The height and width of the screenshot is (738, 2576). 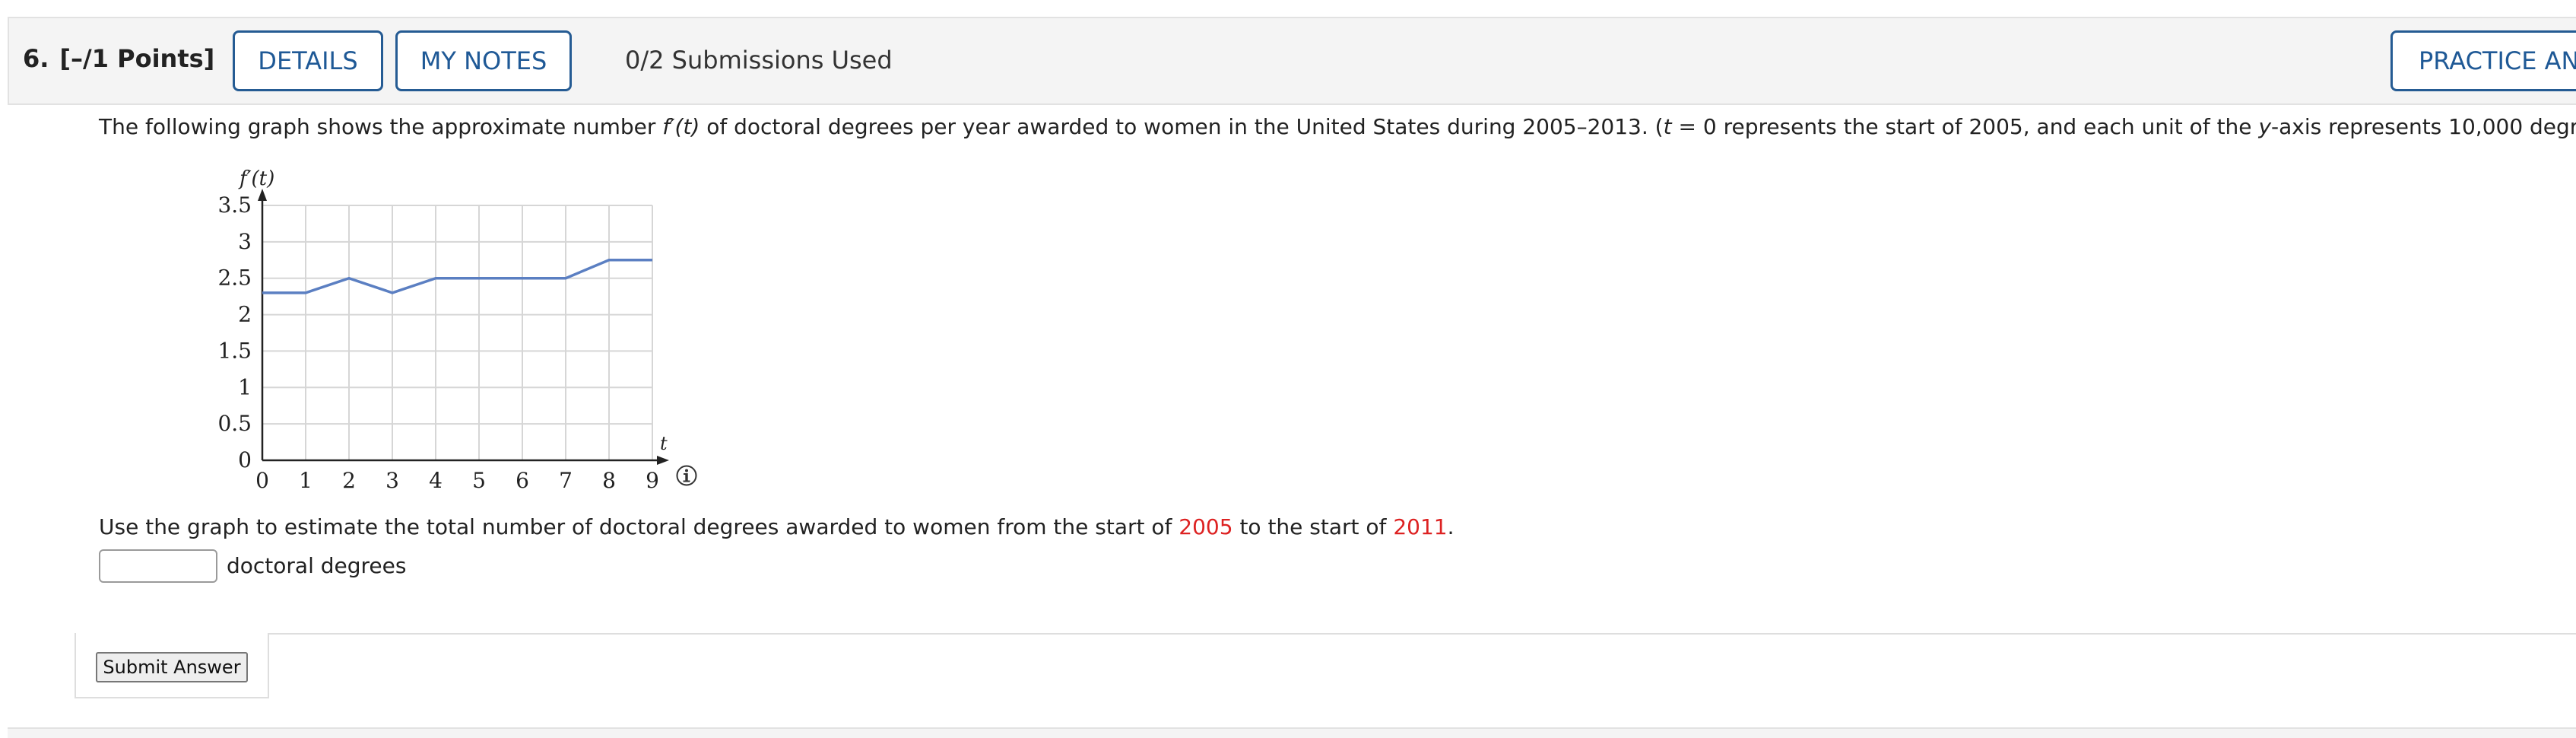 What do you see at coordinates (484, 60) in the screenshot?
I see `my-notes-button: MY NOTES` at bounding box center [484, 60].